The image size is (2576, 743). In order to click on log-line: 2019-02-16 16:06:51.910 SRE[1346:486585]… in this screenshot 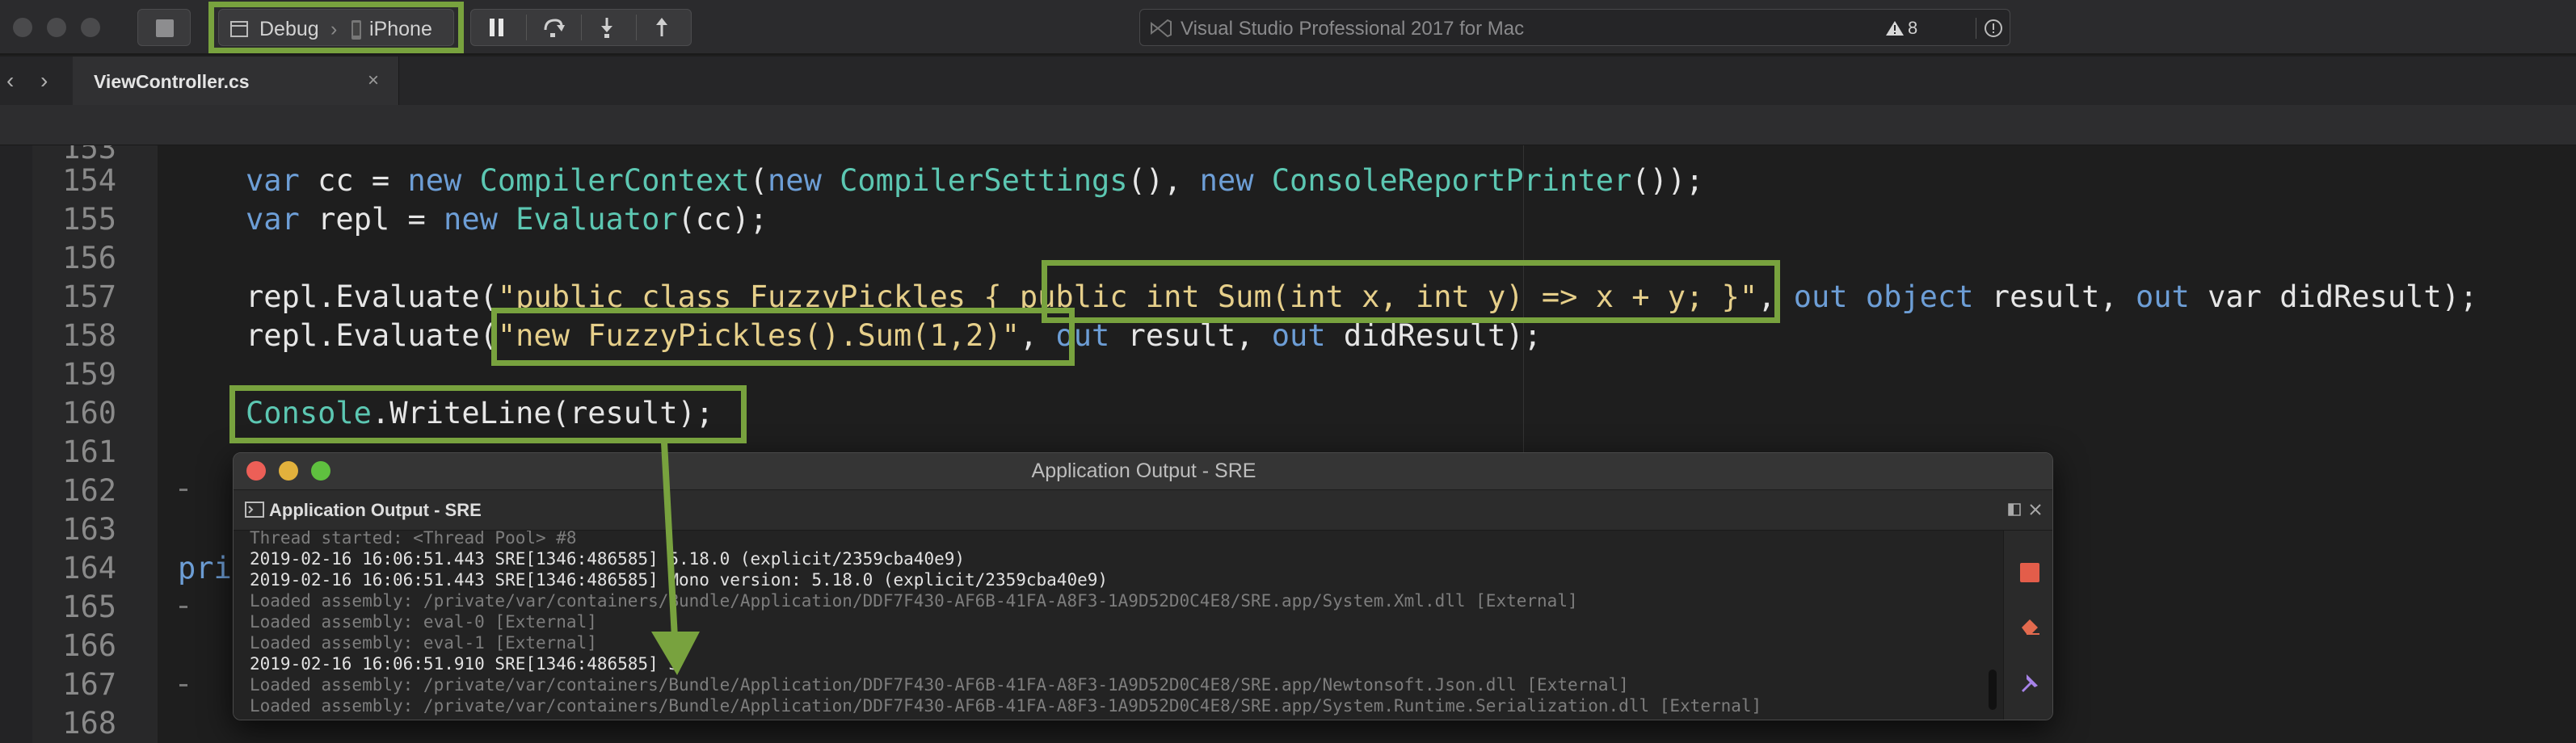, I will do `click(465, 664)`.